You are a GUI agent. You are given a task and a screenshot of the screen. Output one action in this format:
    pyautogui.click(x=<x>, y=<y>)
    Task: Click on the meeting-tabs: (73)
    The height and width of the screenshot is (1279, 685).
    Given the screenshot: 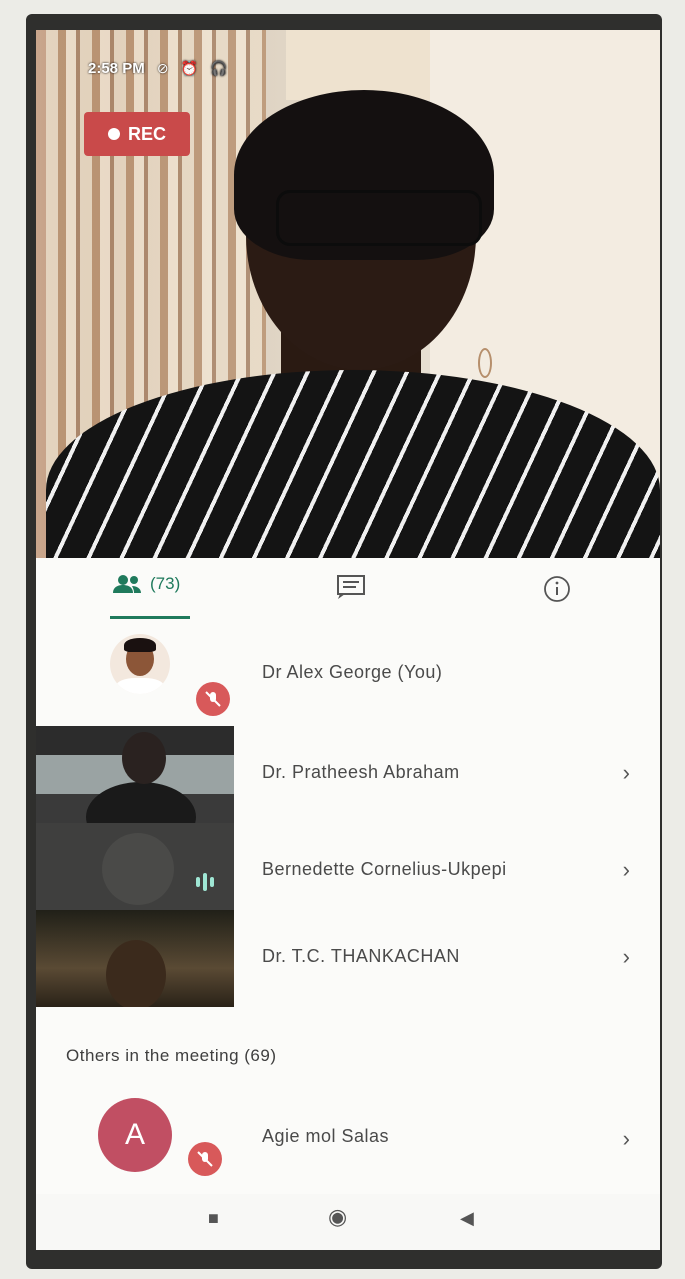 What is the action you would take?
    pyautogui.click(x=348, y=590)
    